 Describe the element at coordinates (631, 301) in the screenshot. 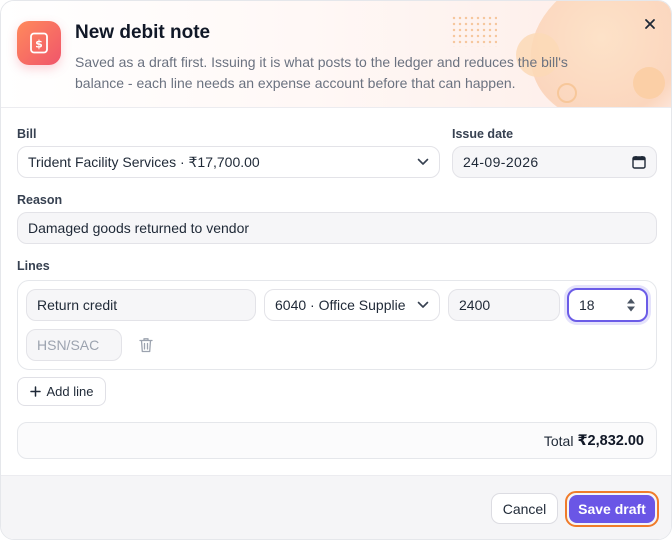

I see `caret-up-icon` at that location.